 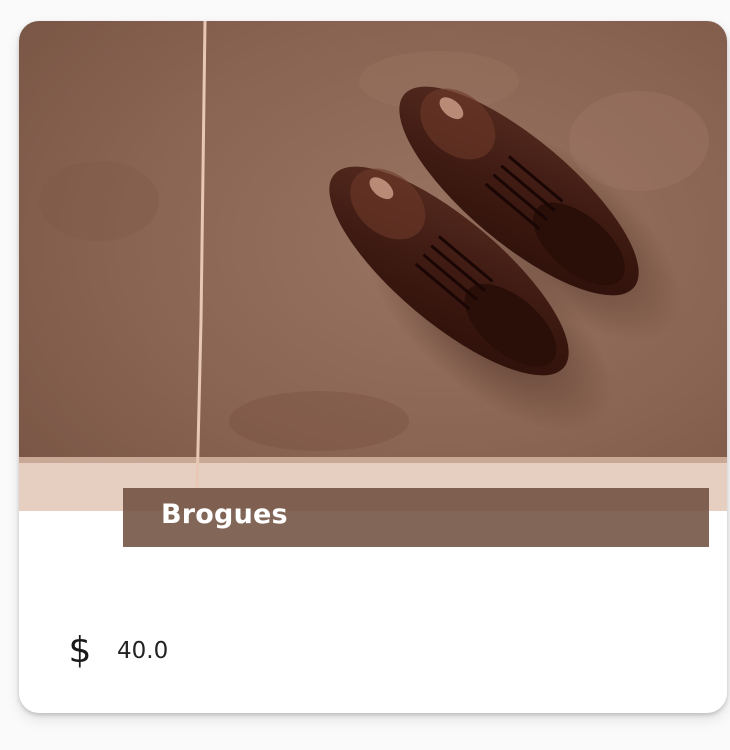 What do you see at coordinates (80, 650) in the screenshot?
I see `dollar-icon: $` at bounding box center [80, 650].